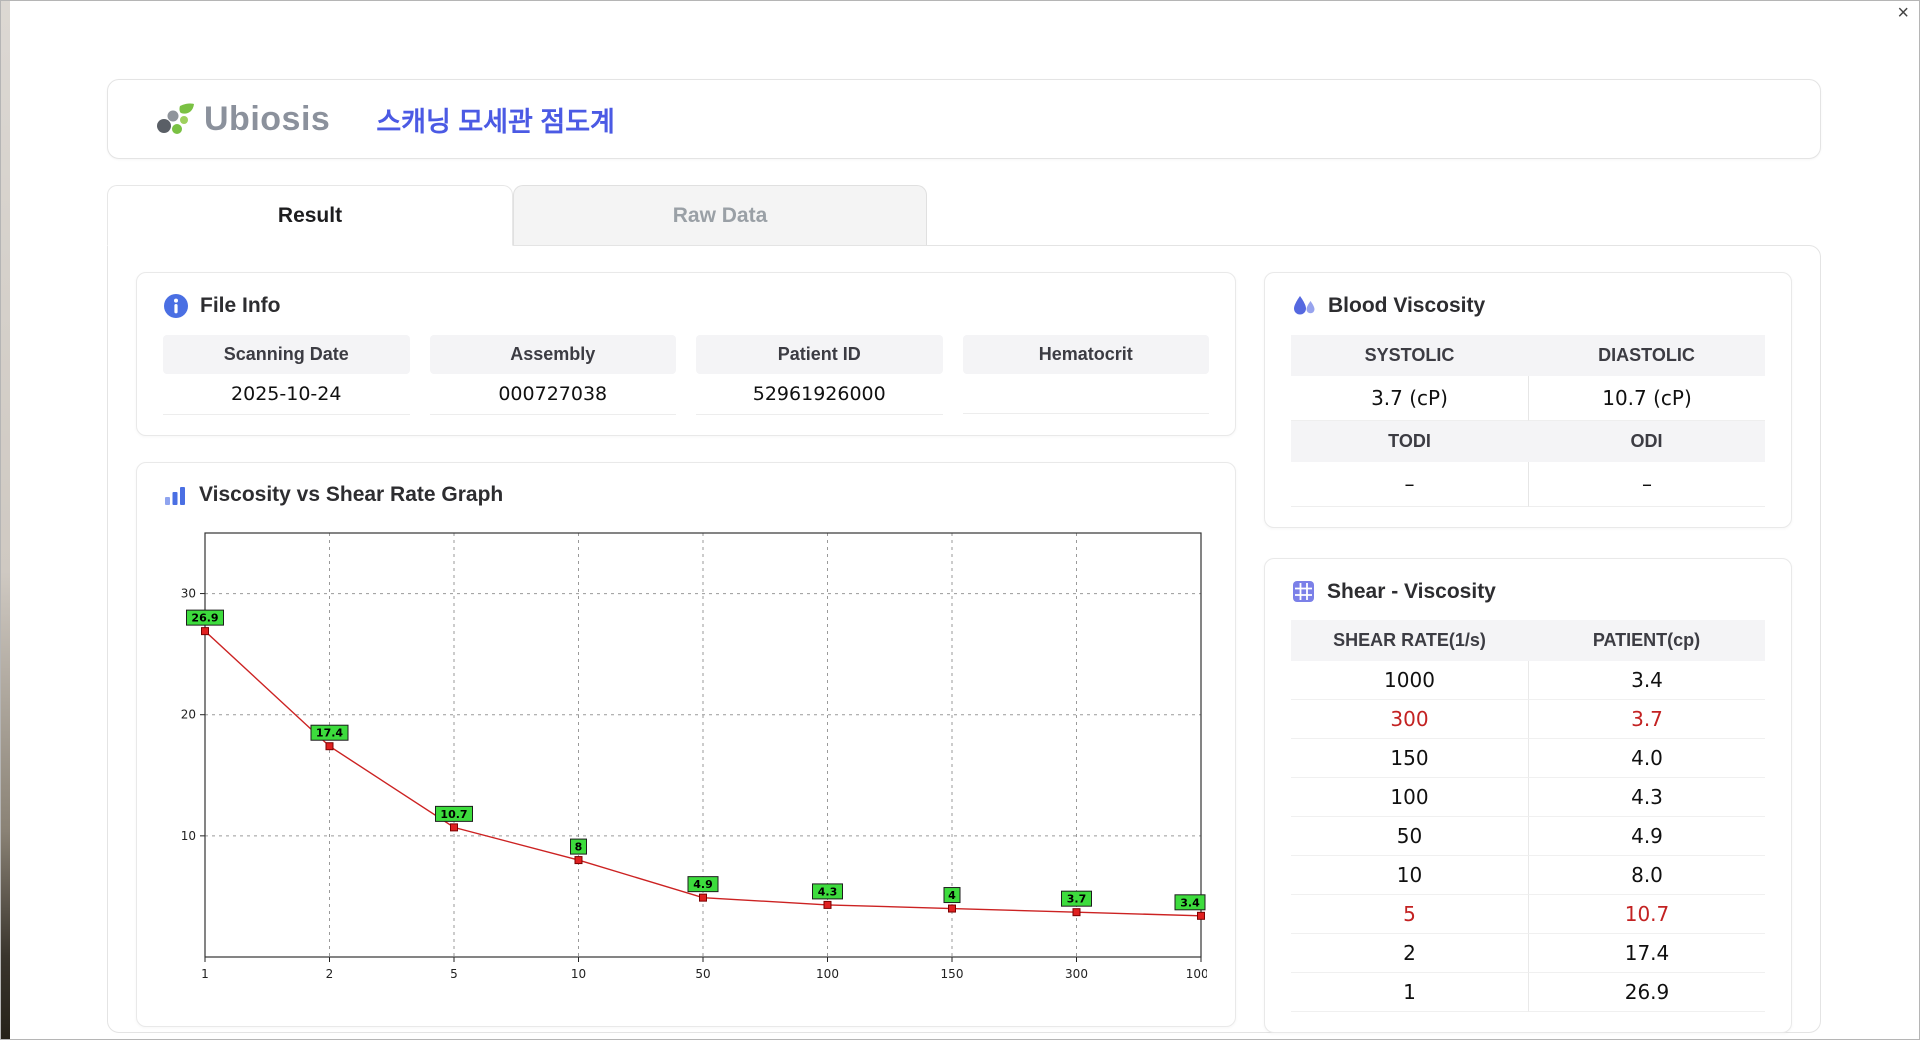 The width and height of the screenshot is (1920, 1040). I want to click on file-info-field-value: 52961926000, so click(819, 394).